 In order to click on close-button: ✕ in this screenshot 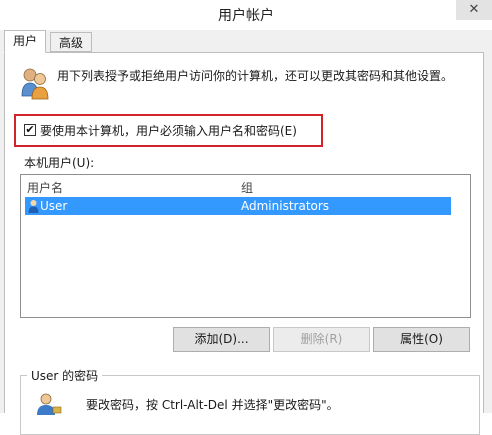, I will do `click(474, 10)`.